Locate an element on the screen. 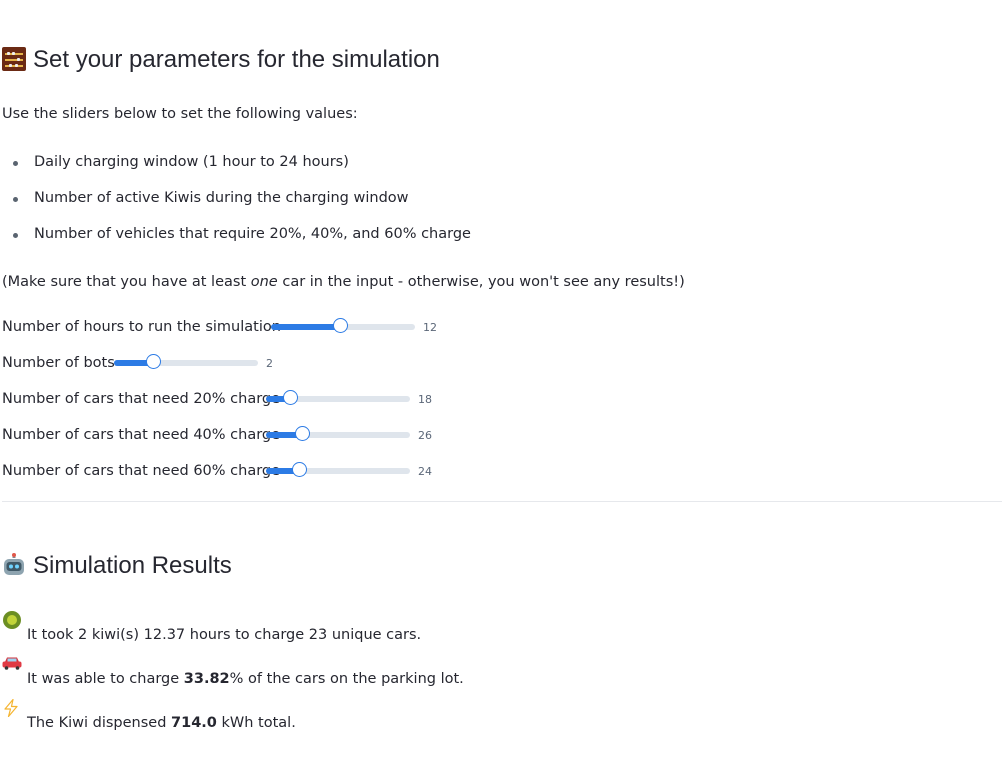  abacus-icon is located at coordinates (14, 59).